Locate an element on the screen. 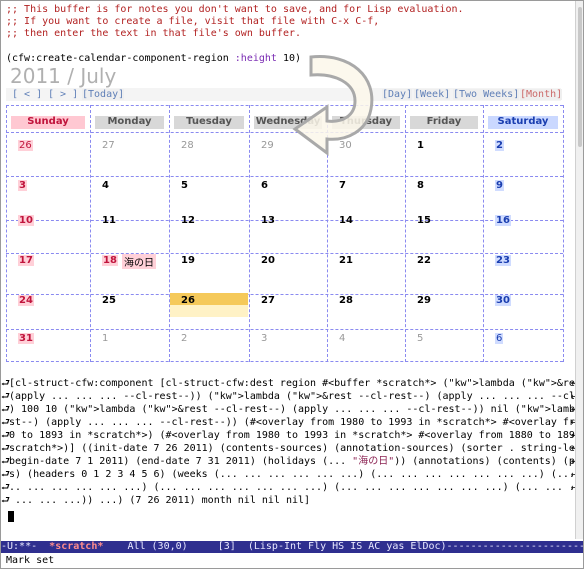 Image resolution: width=584 pixels, height=569 pixels. holiday-label: 海の日 is located at coordinates (139, 261).